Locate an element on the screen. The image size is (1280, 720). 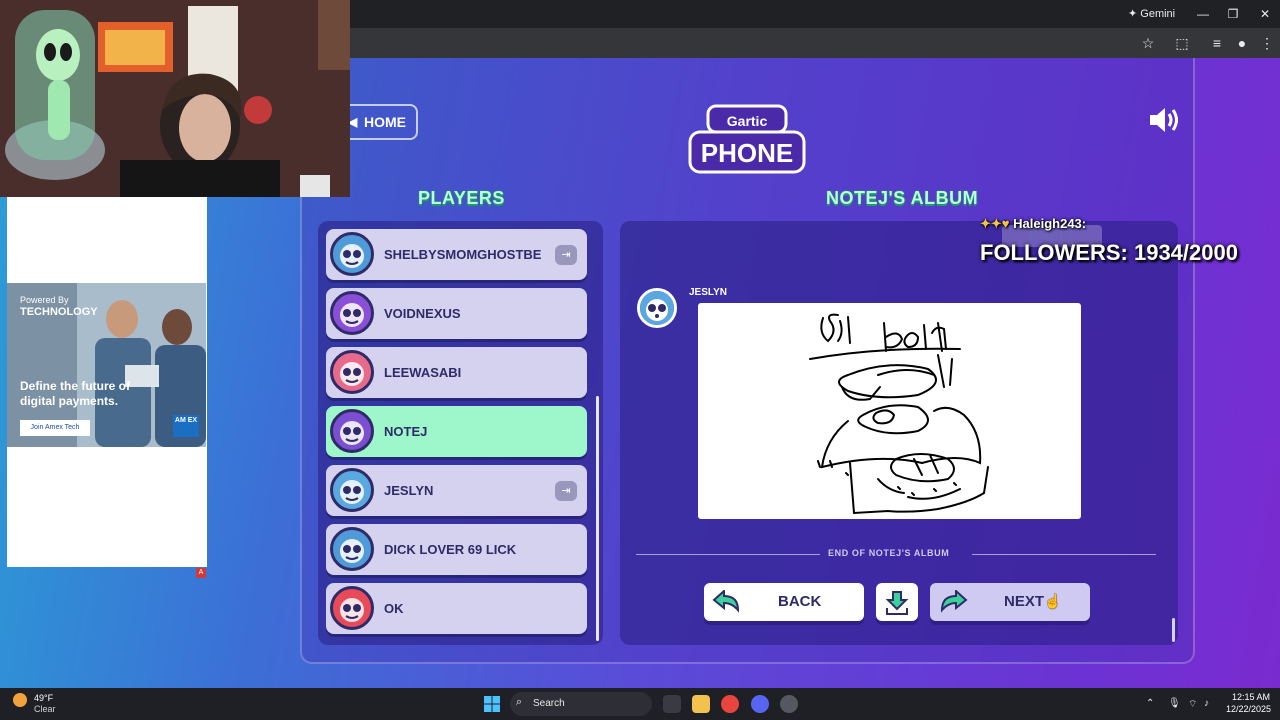
player-row: OK is located at coordinates (456, 608).